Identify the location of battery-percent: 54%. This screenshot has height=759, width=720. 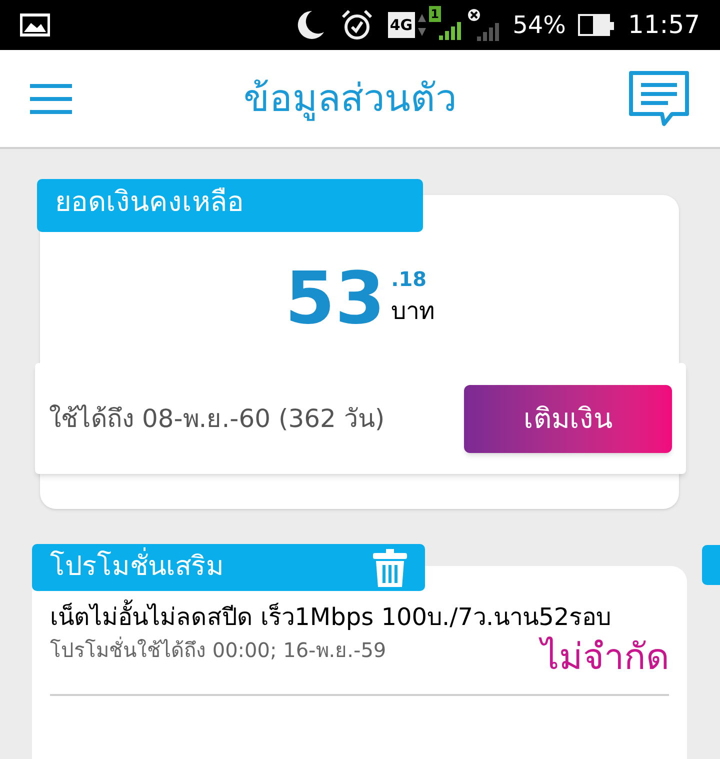
(539, 25).